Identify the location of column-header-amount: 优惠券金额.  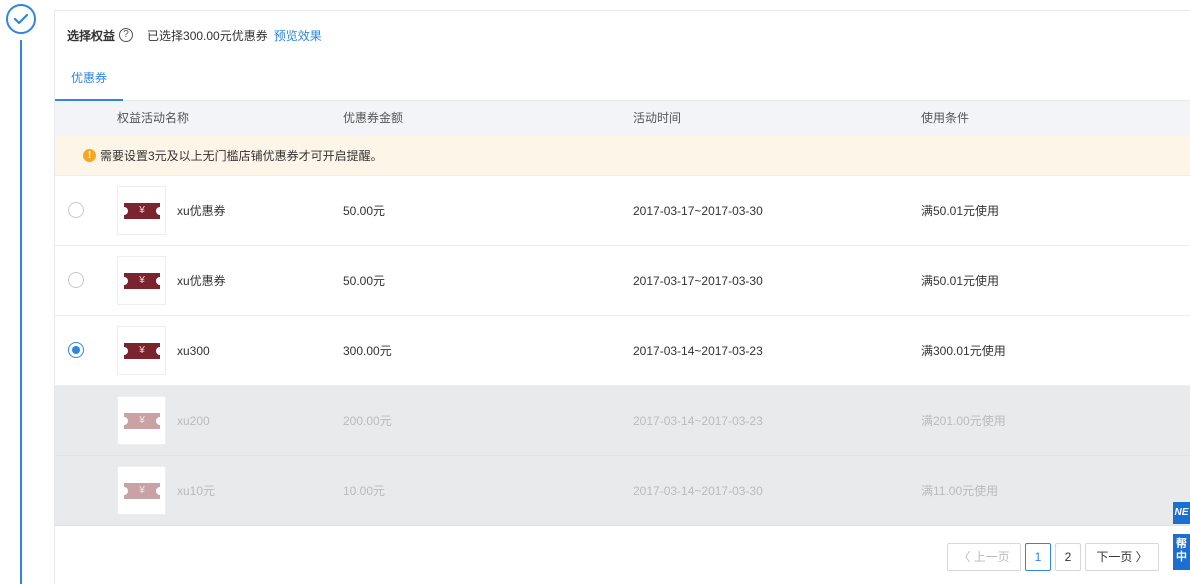
(373, 118).